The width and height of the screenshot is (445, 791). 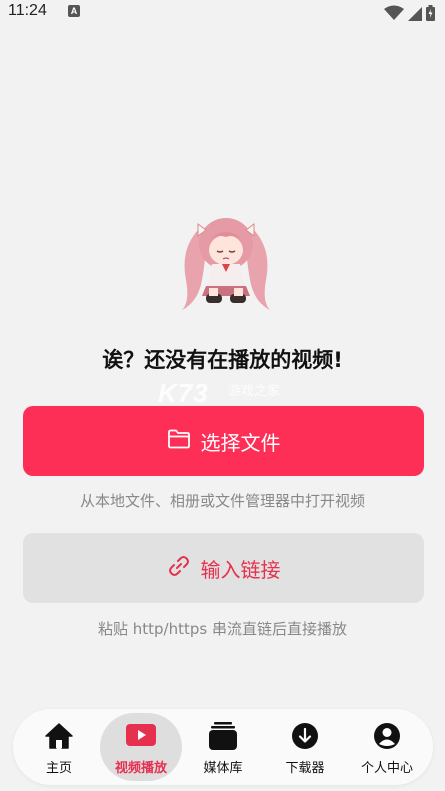 I want to click on notification-badge: A, so click(x=74, y=11).